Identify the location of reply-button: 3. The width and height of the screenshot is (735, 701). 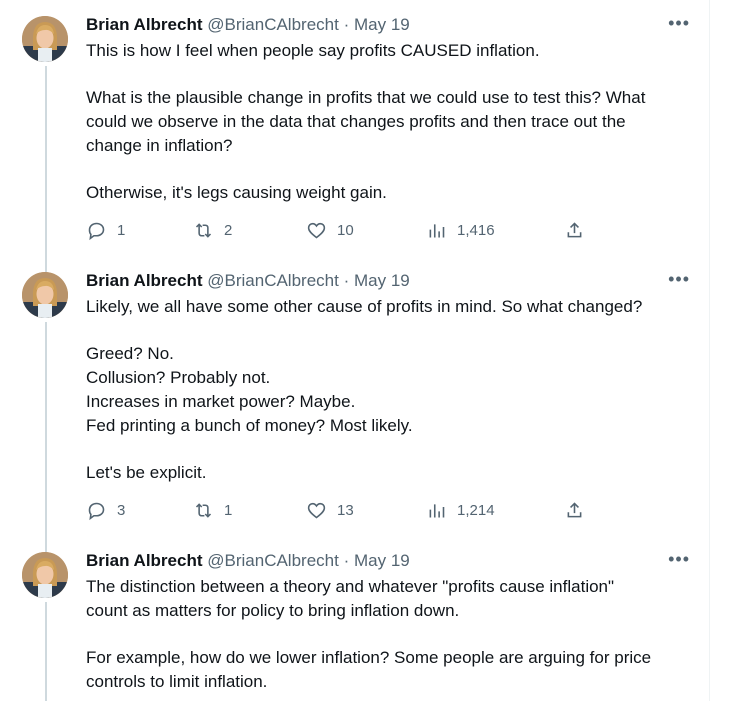
(105, 510).